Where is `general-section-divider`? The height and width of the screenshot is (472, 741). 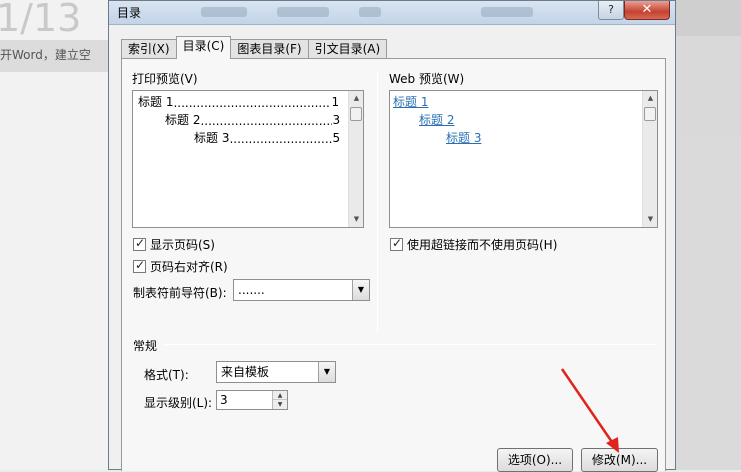
general-section-divider is located at coordinates (410, 344).